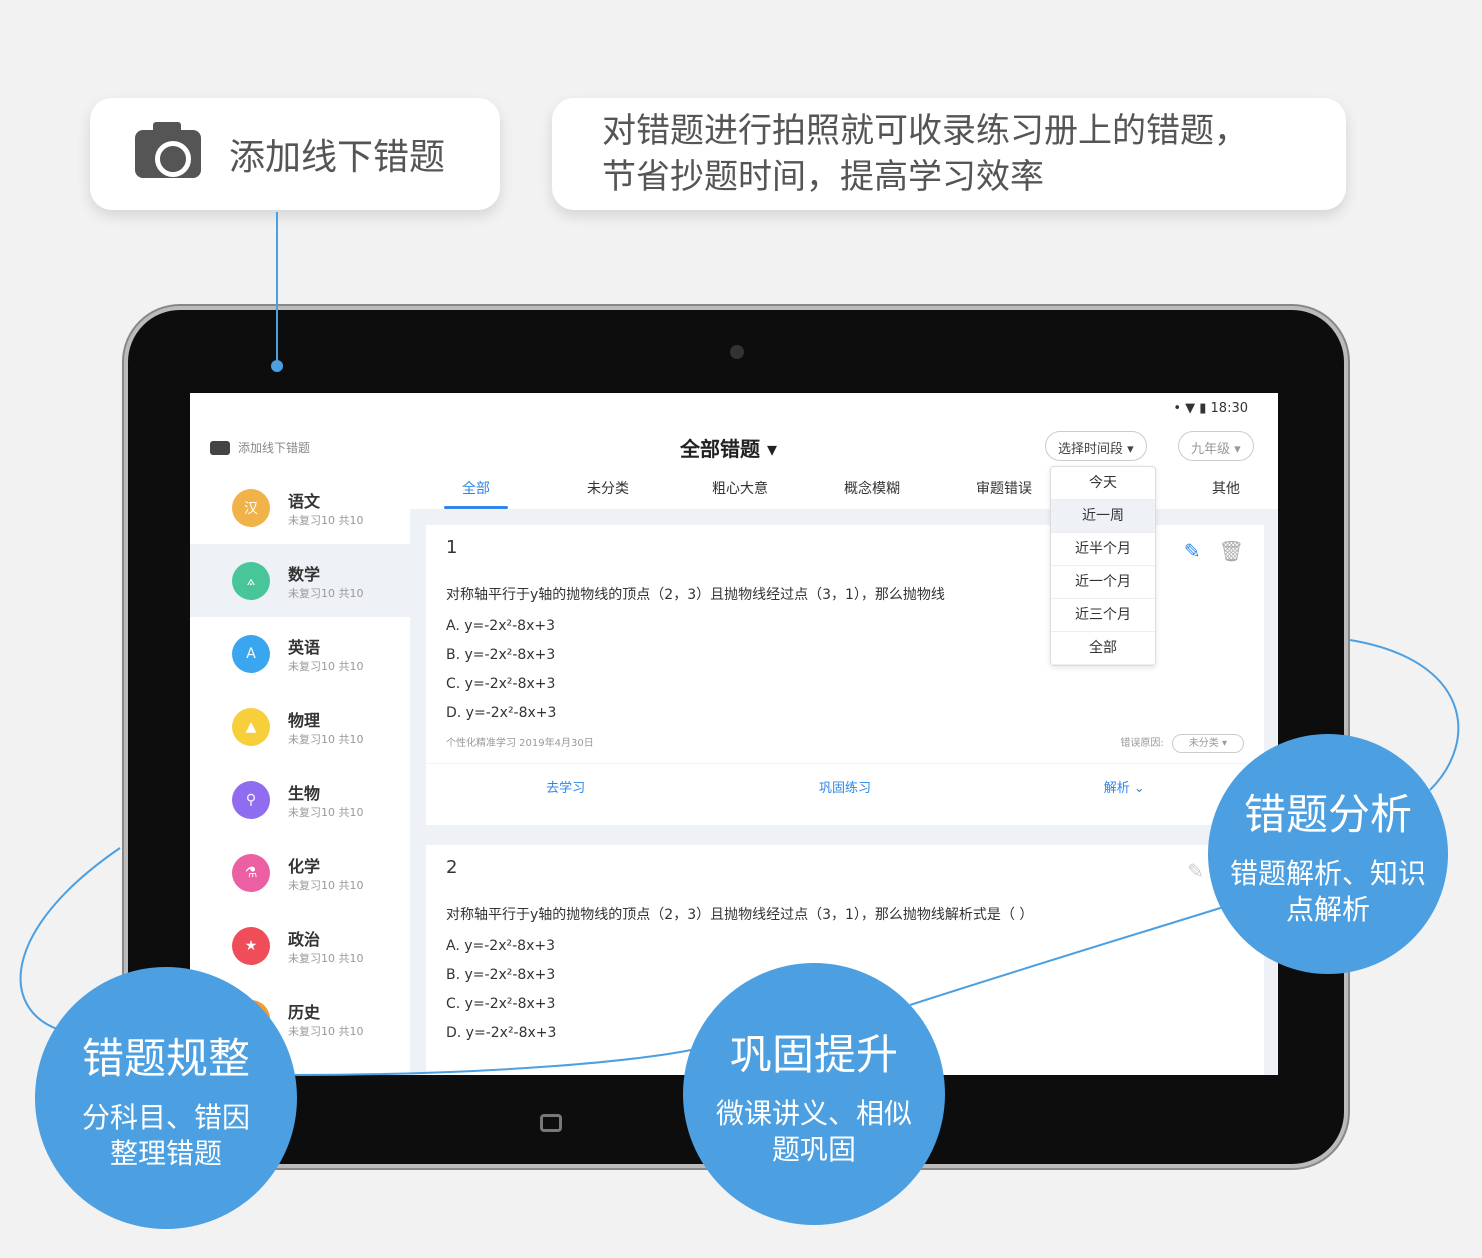 This screenshot has height=1258, width=1482. What do you see at coordinates (165, 1058) in the screenshot?
I see `feature-title: 错题规整` at bounding box center [165, 1058].